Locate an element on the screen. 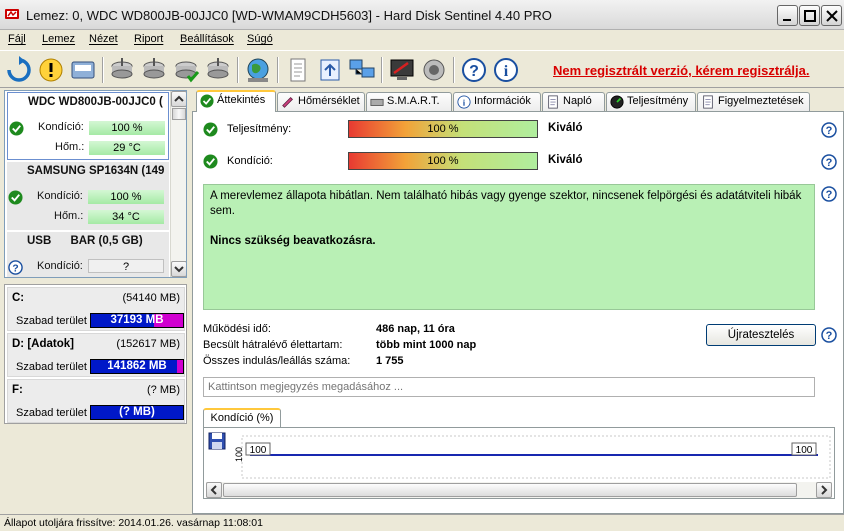 This screenshot has width=844, height=531. scroll-right-button is located at coordinates (824, 490).